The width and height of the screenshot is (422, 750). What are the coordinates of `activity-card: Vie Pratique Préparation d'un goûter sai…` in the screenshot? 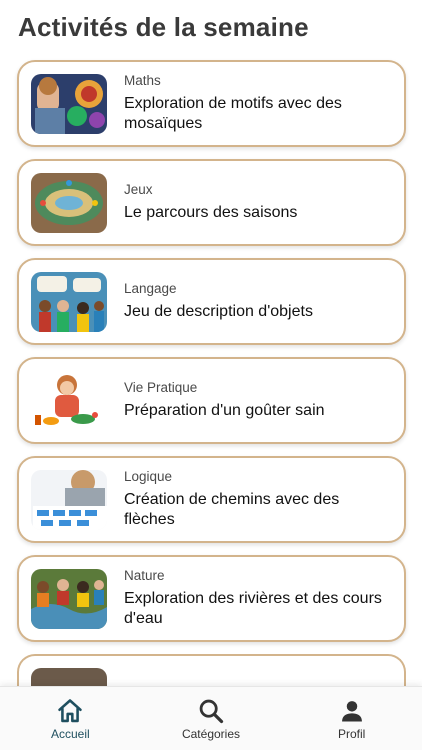 It's located at (211, 400).